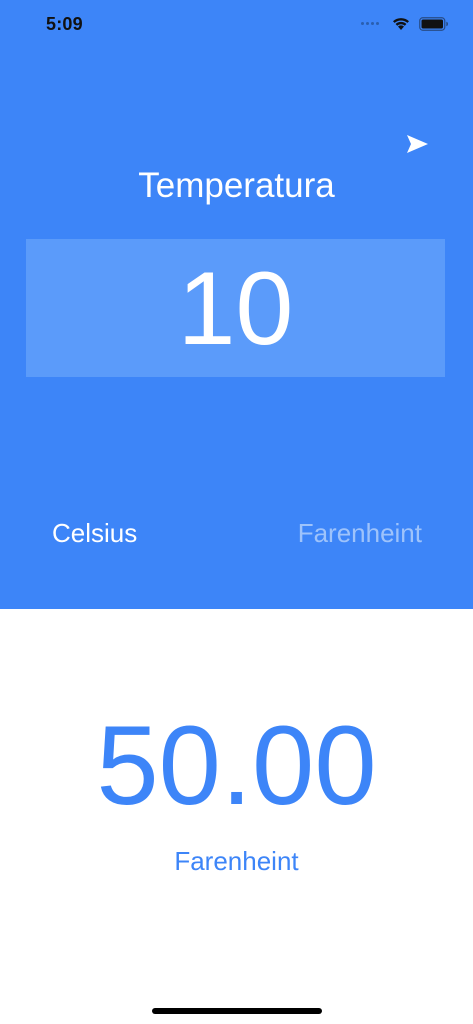 The width and height of the screenshot is (473, 1024). What do you see at coordinates (236, 765) in the screenshot?
I see `result-value: 50.00` at bounding box center [236, 765].